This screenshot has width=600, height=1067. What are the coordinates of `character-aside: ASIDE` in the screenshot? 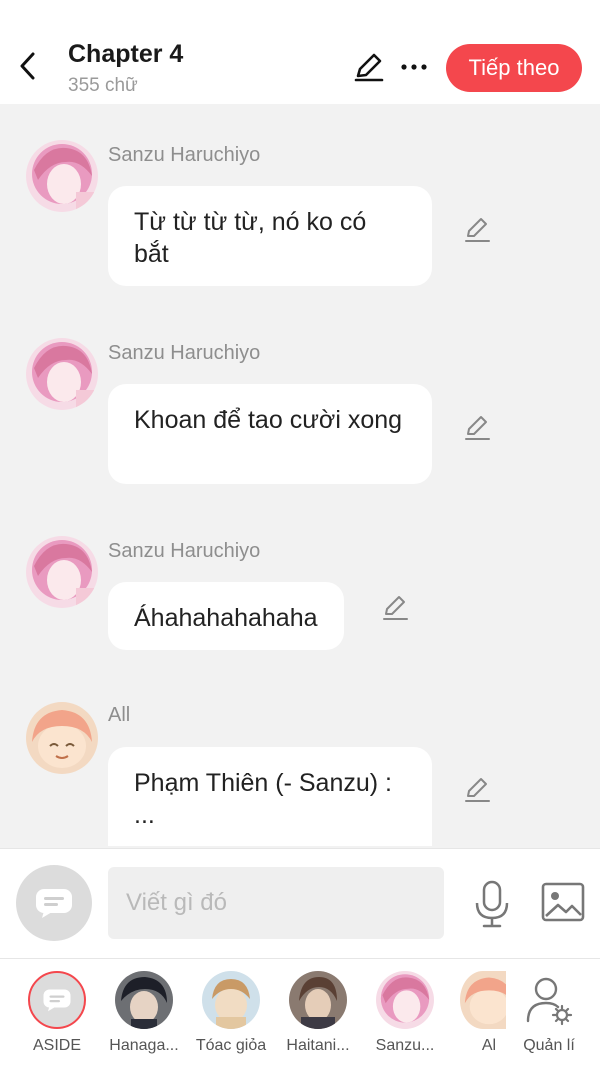 It's located at (56, 1017).